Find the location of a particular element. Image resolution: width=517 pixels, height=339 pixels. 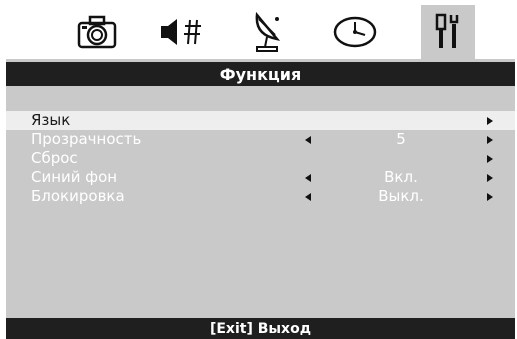

menu-item-language: Язык is located at coordinates (260, 120).